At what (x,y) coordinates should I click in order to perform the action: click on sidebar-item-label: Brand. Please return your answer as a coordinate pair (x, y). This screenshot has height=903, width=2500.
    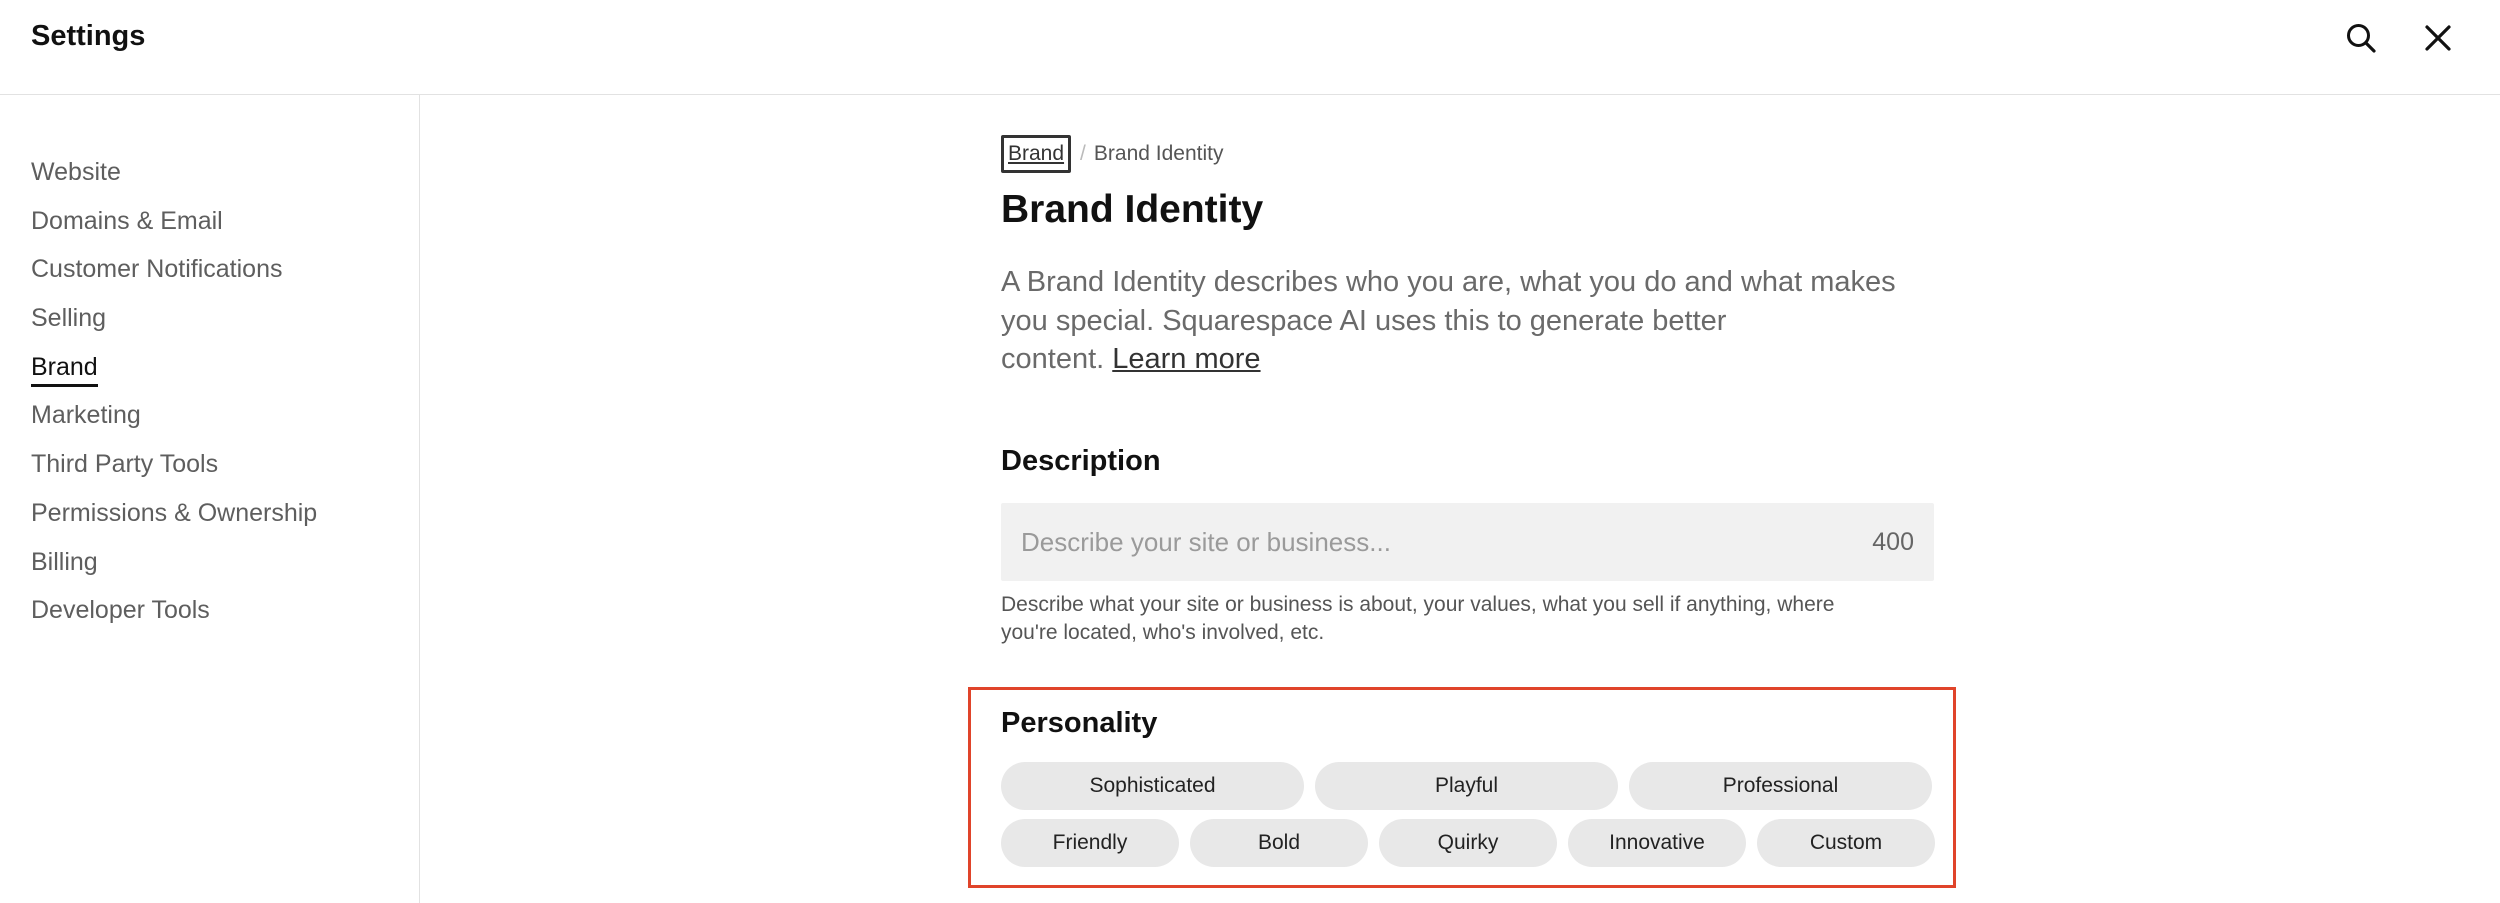
    Looking at the image, I should click on (64, 369).